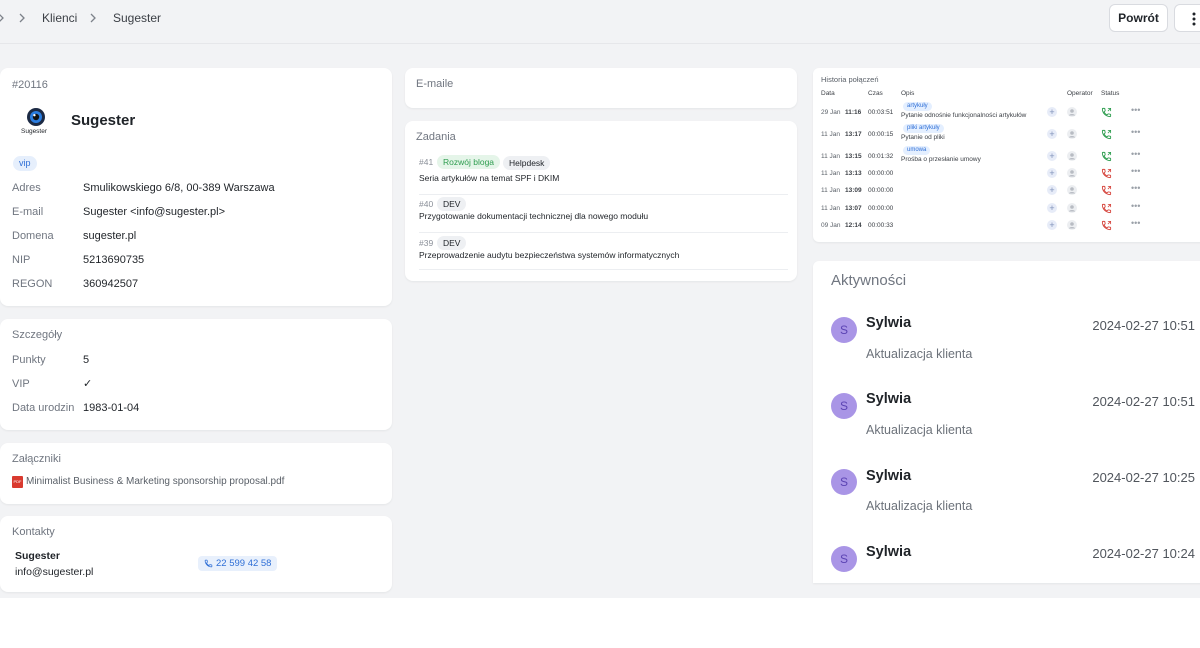  What do you see at coordinates (137, 18) in the screenshot?
I see `breadcrumb-current: Sugester` at bounding box center [137, 18].